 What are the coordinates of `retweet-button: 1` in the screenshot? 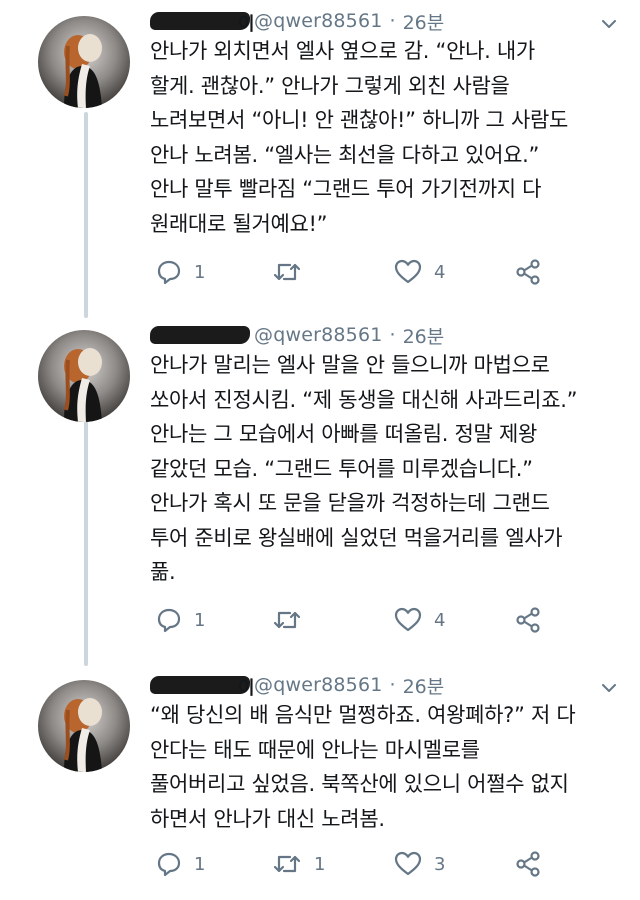 It's located at (298, 864).